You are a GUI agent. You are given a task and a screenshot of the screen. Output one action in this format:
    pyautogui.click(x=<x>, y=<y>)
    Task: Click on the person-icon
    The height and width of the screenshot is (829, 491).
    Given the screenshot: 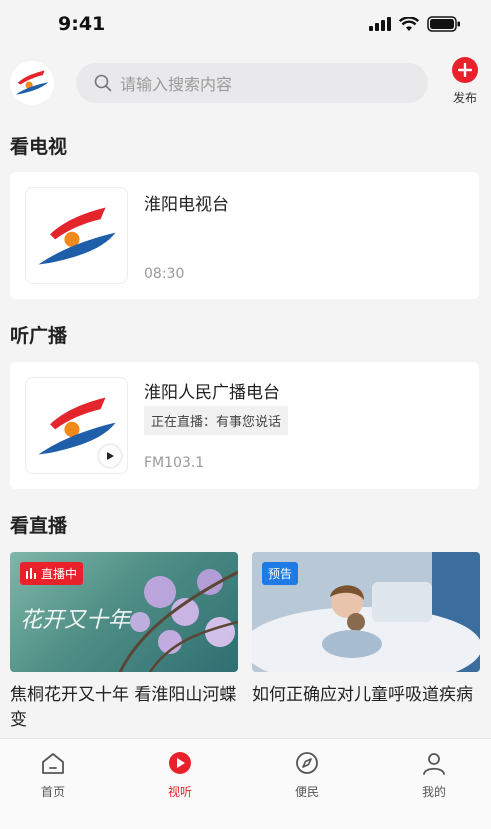 What is the action you would take?
    pyautogui.click(x=434, y=764)
    